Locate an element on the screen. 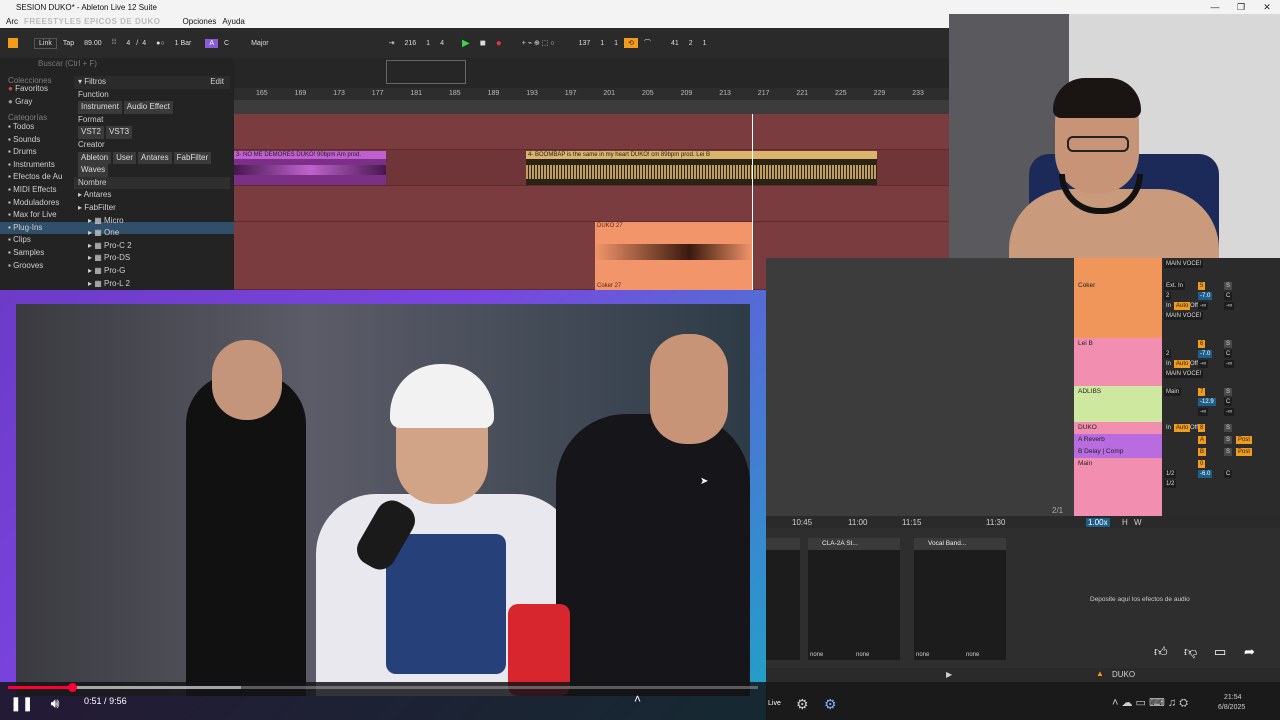  playhead is located at coordinates (752, 202).